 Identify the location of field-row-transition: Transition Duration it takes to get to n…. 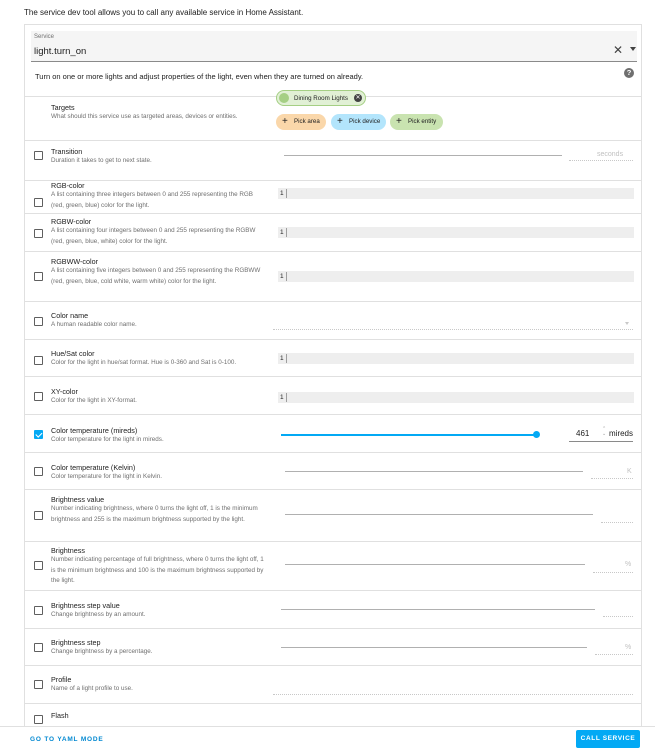
(333, 161).